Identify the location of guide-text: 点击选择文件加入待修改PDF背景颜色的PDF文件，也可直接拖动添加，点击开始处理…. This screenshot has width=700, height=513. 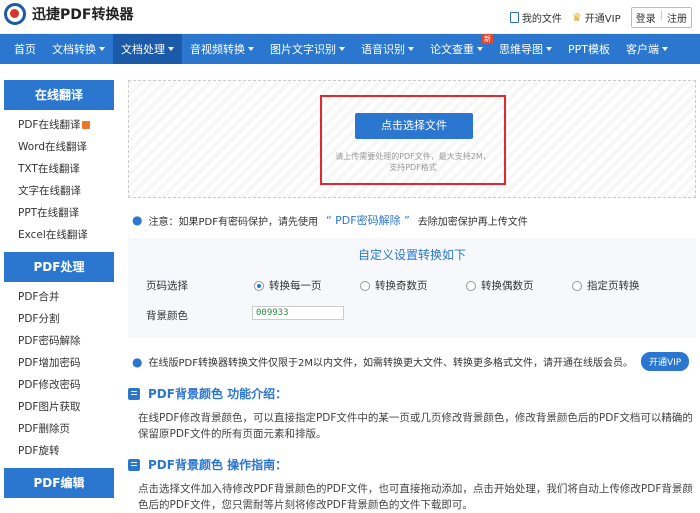
(415, 497).